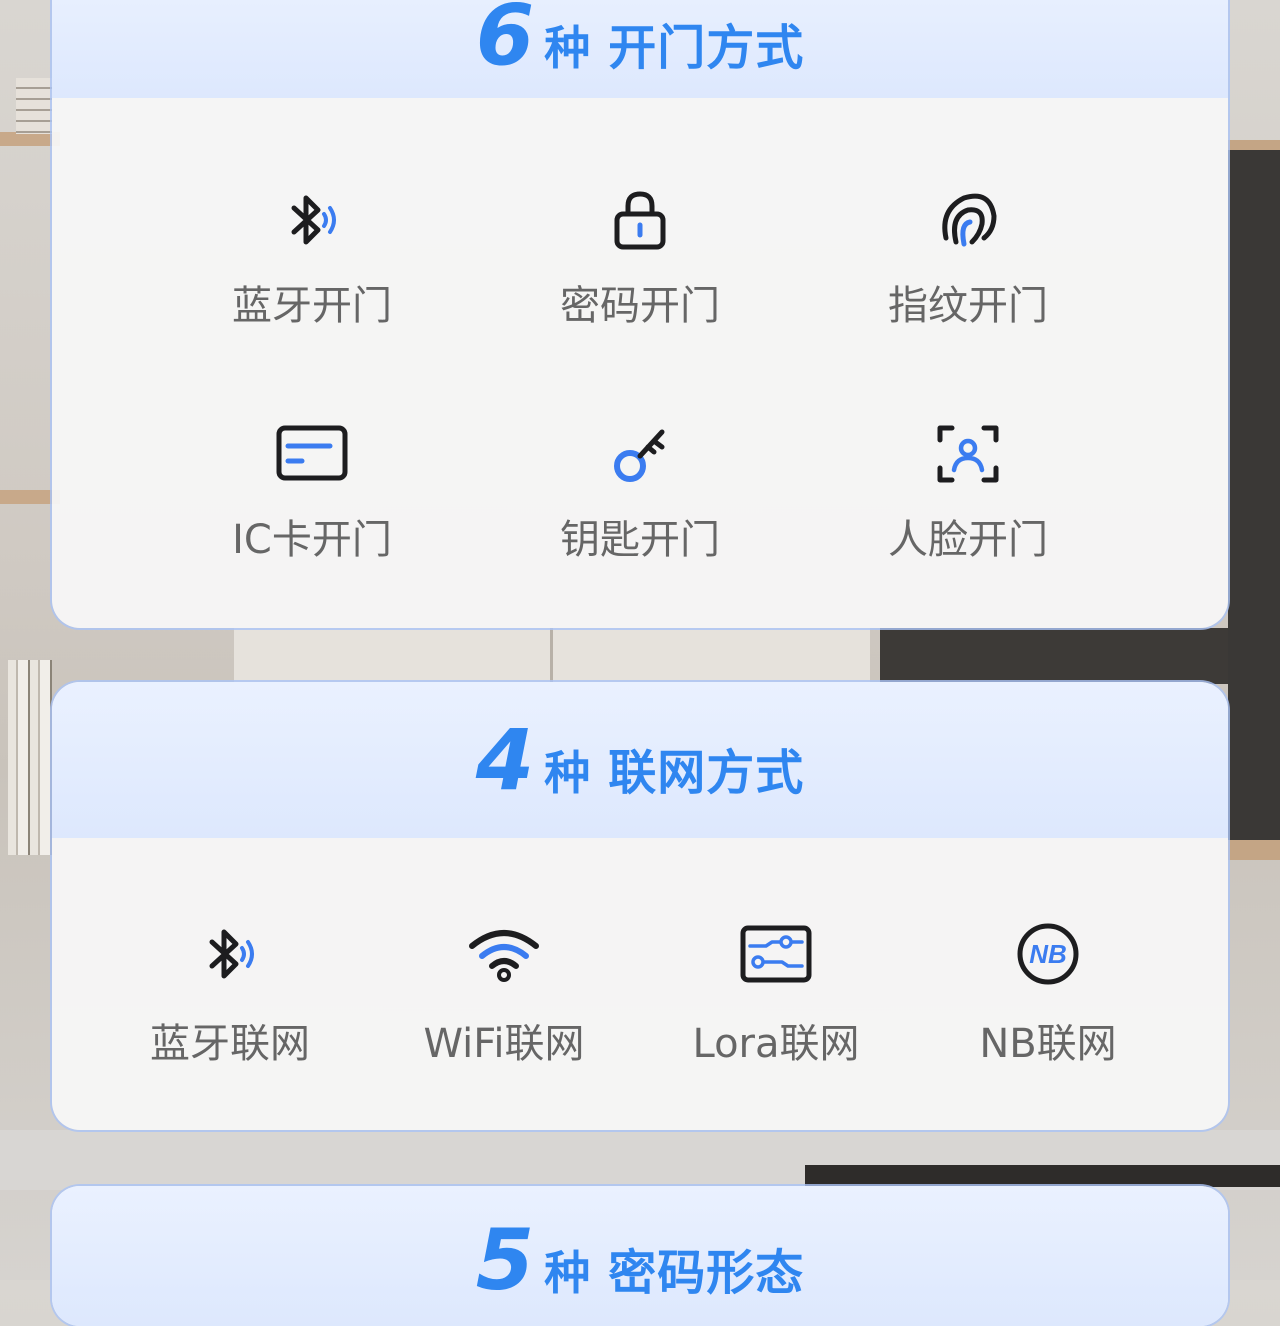  I want to click on password-forms-card: 5 种 密码形态, so click(640, 1256).